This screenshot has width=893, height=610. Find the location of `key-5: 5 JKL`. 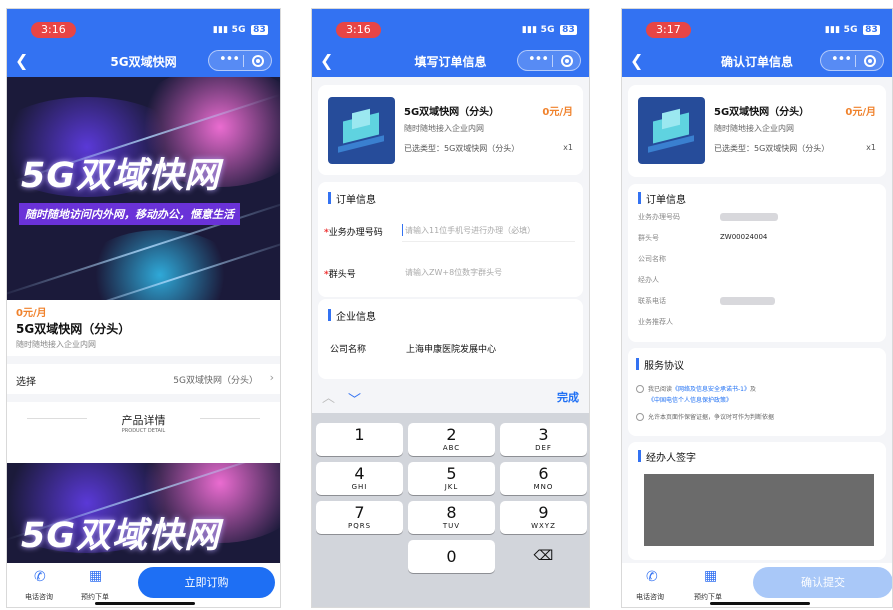

key-5: 5 JKL is located at coordinates (451, 478).